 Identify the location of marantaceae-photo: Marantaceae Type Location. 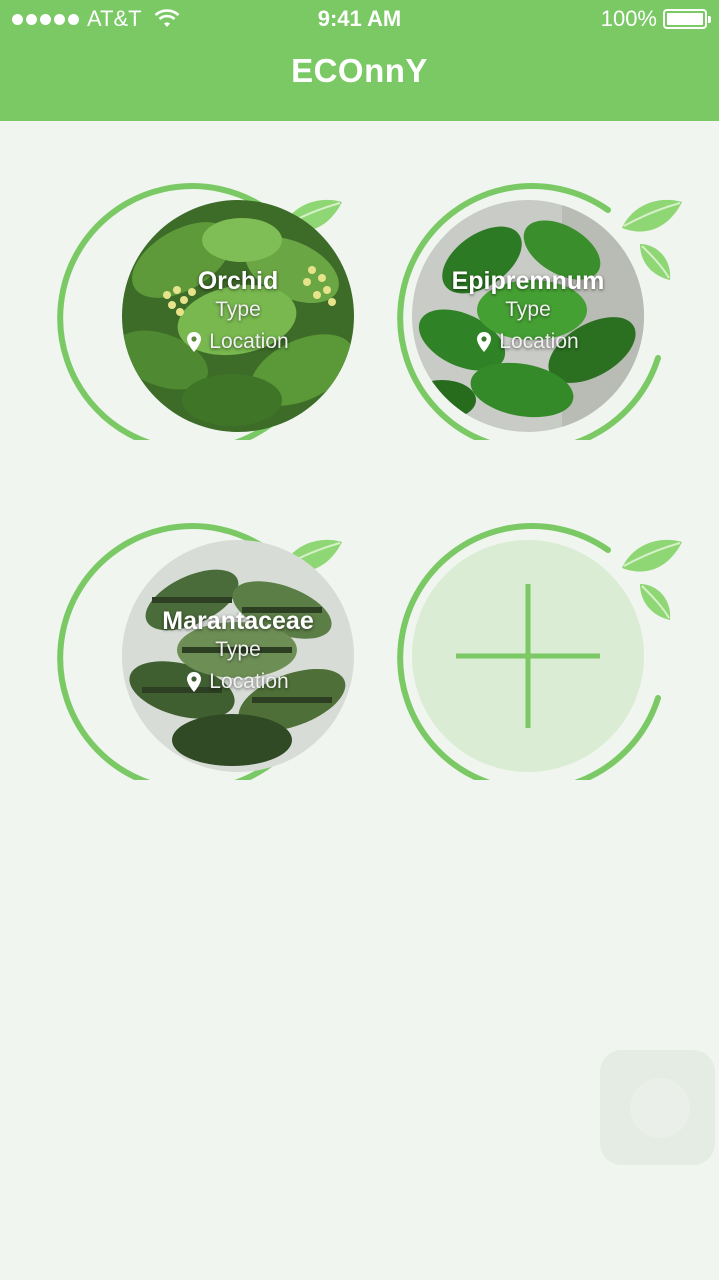
(238, 656).